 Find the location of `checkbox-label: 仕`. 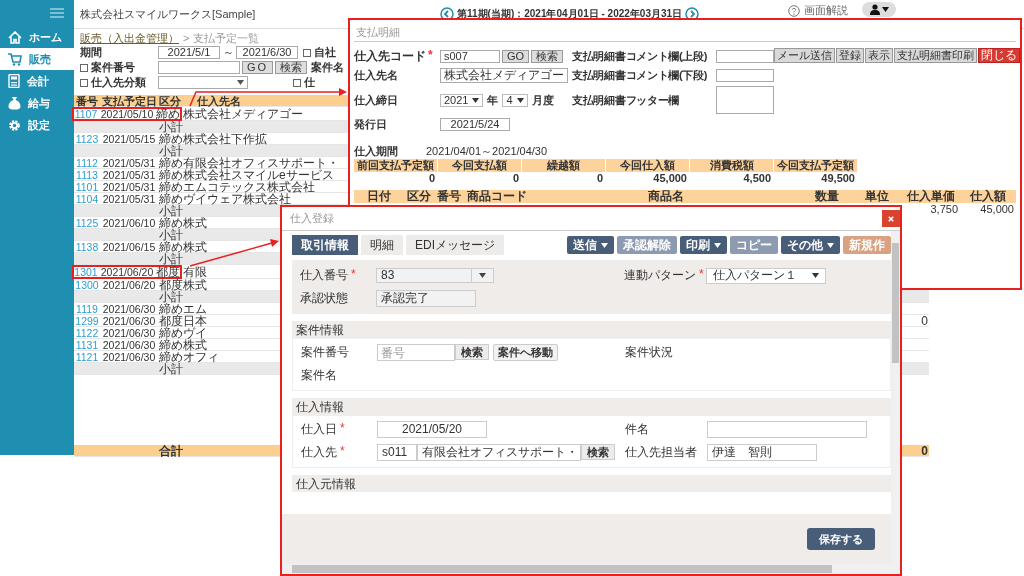

checkbox-label: 仕 is located at coordinates (309, 82).